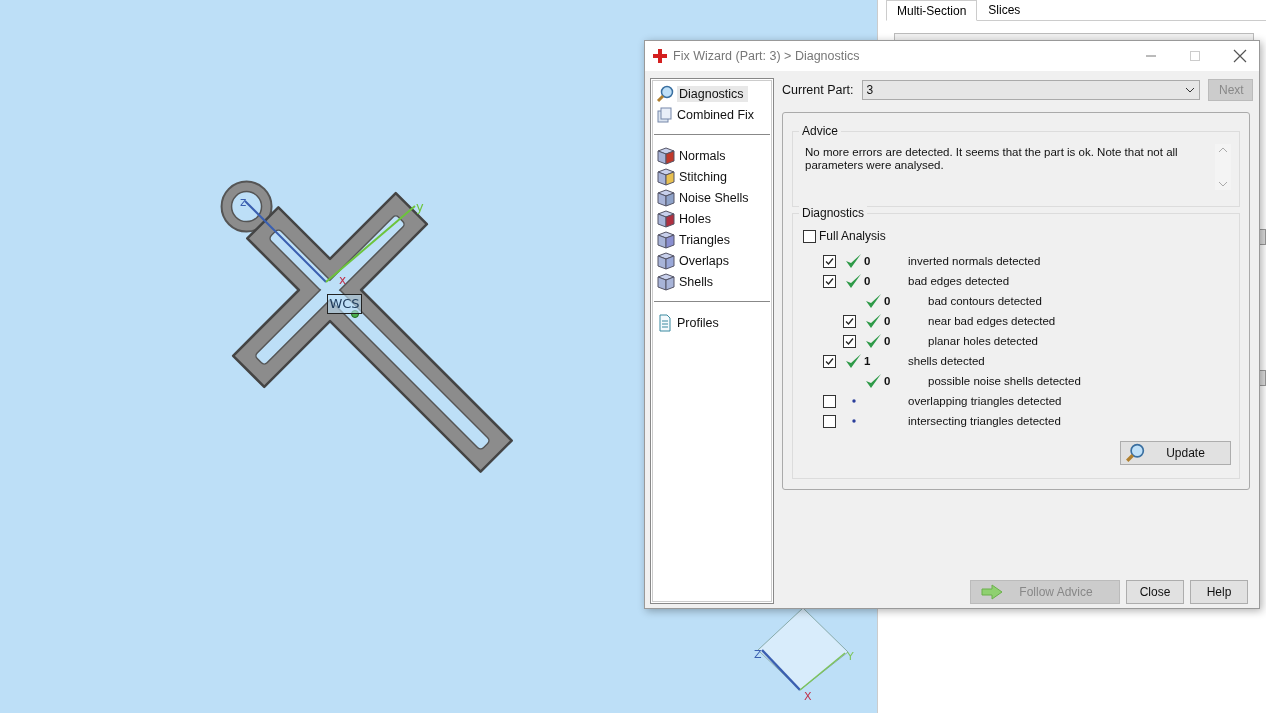 This screenshot has height=713, width=1266. What do you see at coordinates (992, 592) in the screenshot?
I see `arrow-right-icon` at bounding box center [992, 592].